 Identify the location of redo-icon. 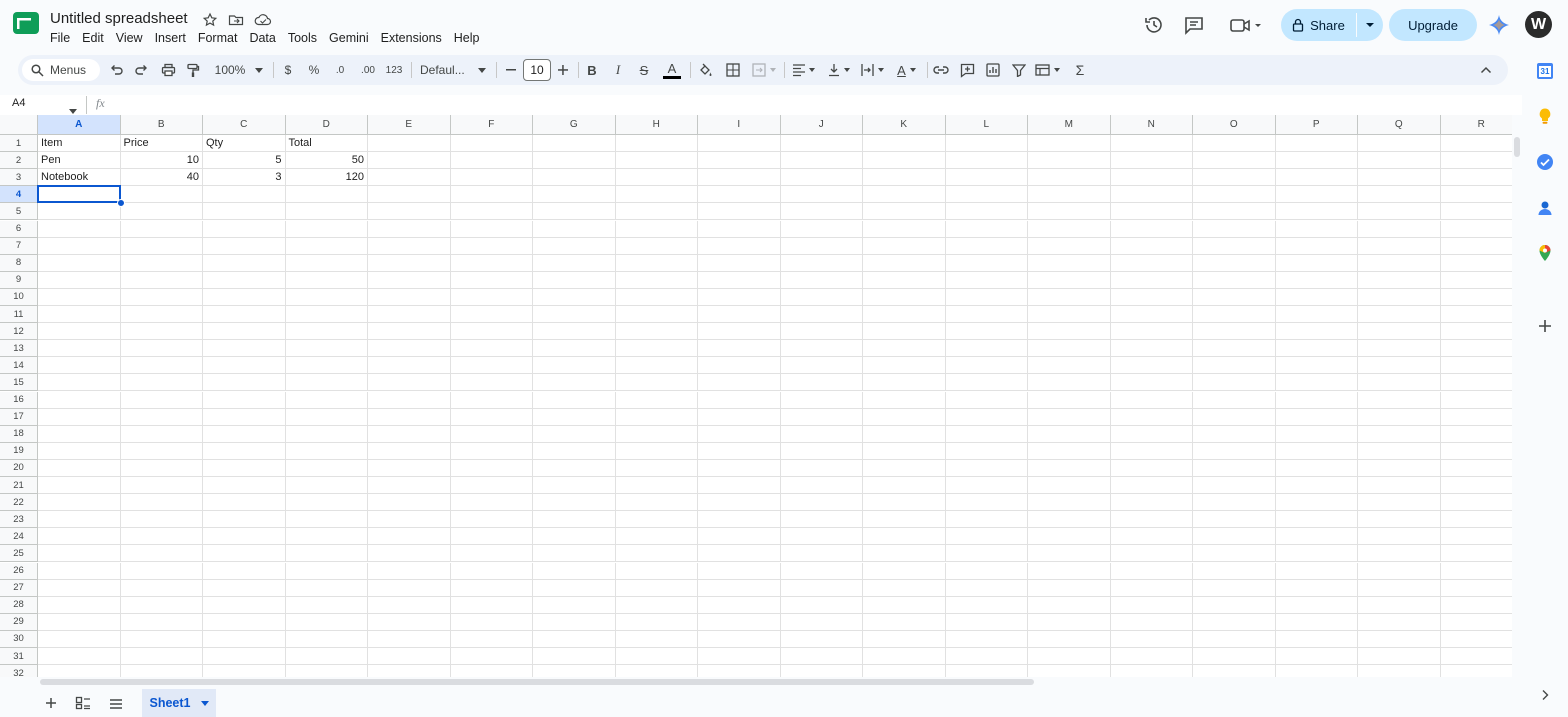
(142, 70).